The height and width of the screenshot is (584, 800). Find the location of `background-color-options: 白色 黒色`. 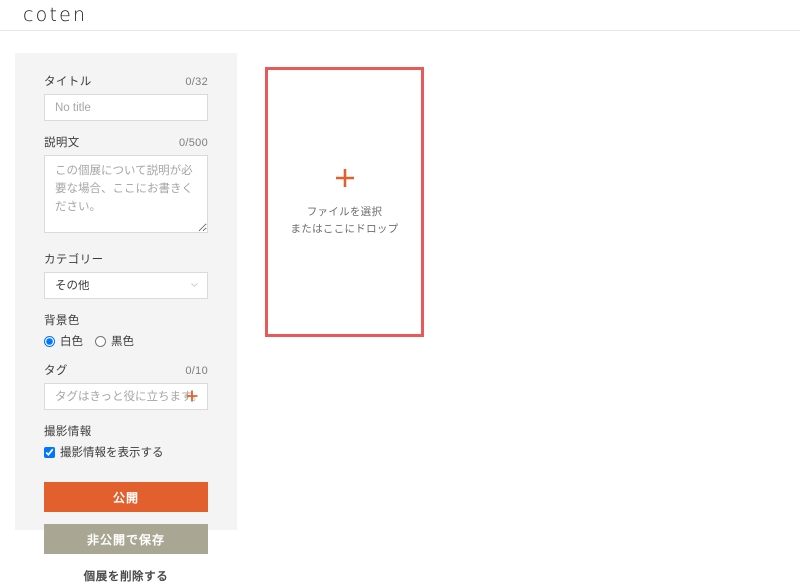

background-color-options: 白色 黒色 is located at coordinates (126, 341).